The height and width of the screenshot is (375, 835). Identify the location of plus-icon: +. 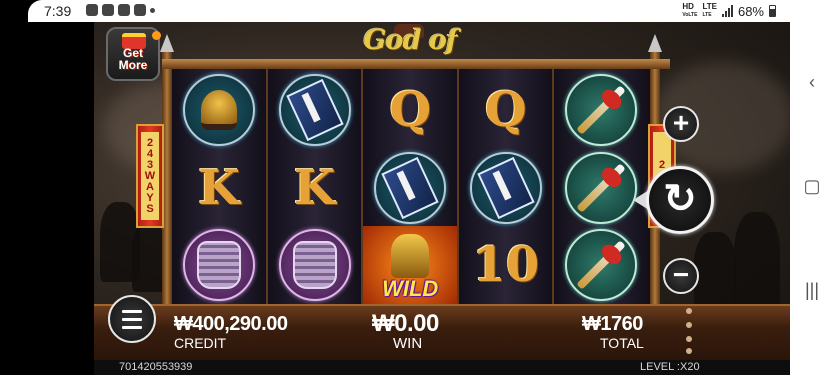
(681, 122).